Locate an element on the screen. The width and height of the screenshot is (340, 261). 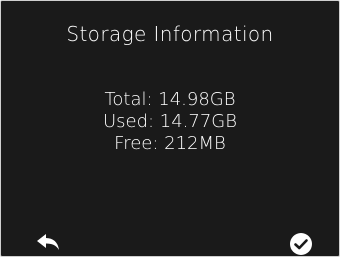
storage-total: Total: 14.98GB is located at coordinates (170, 99).